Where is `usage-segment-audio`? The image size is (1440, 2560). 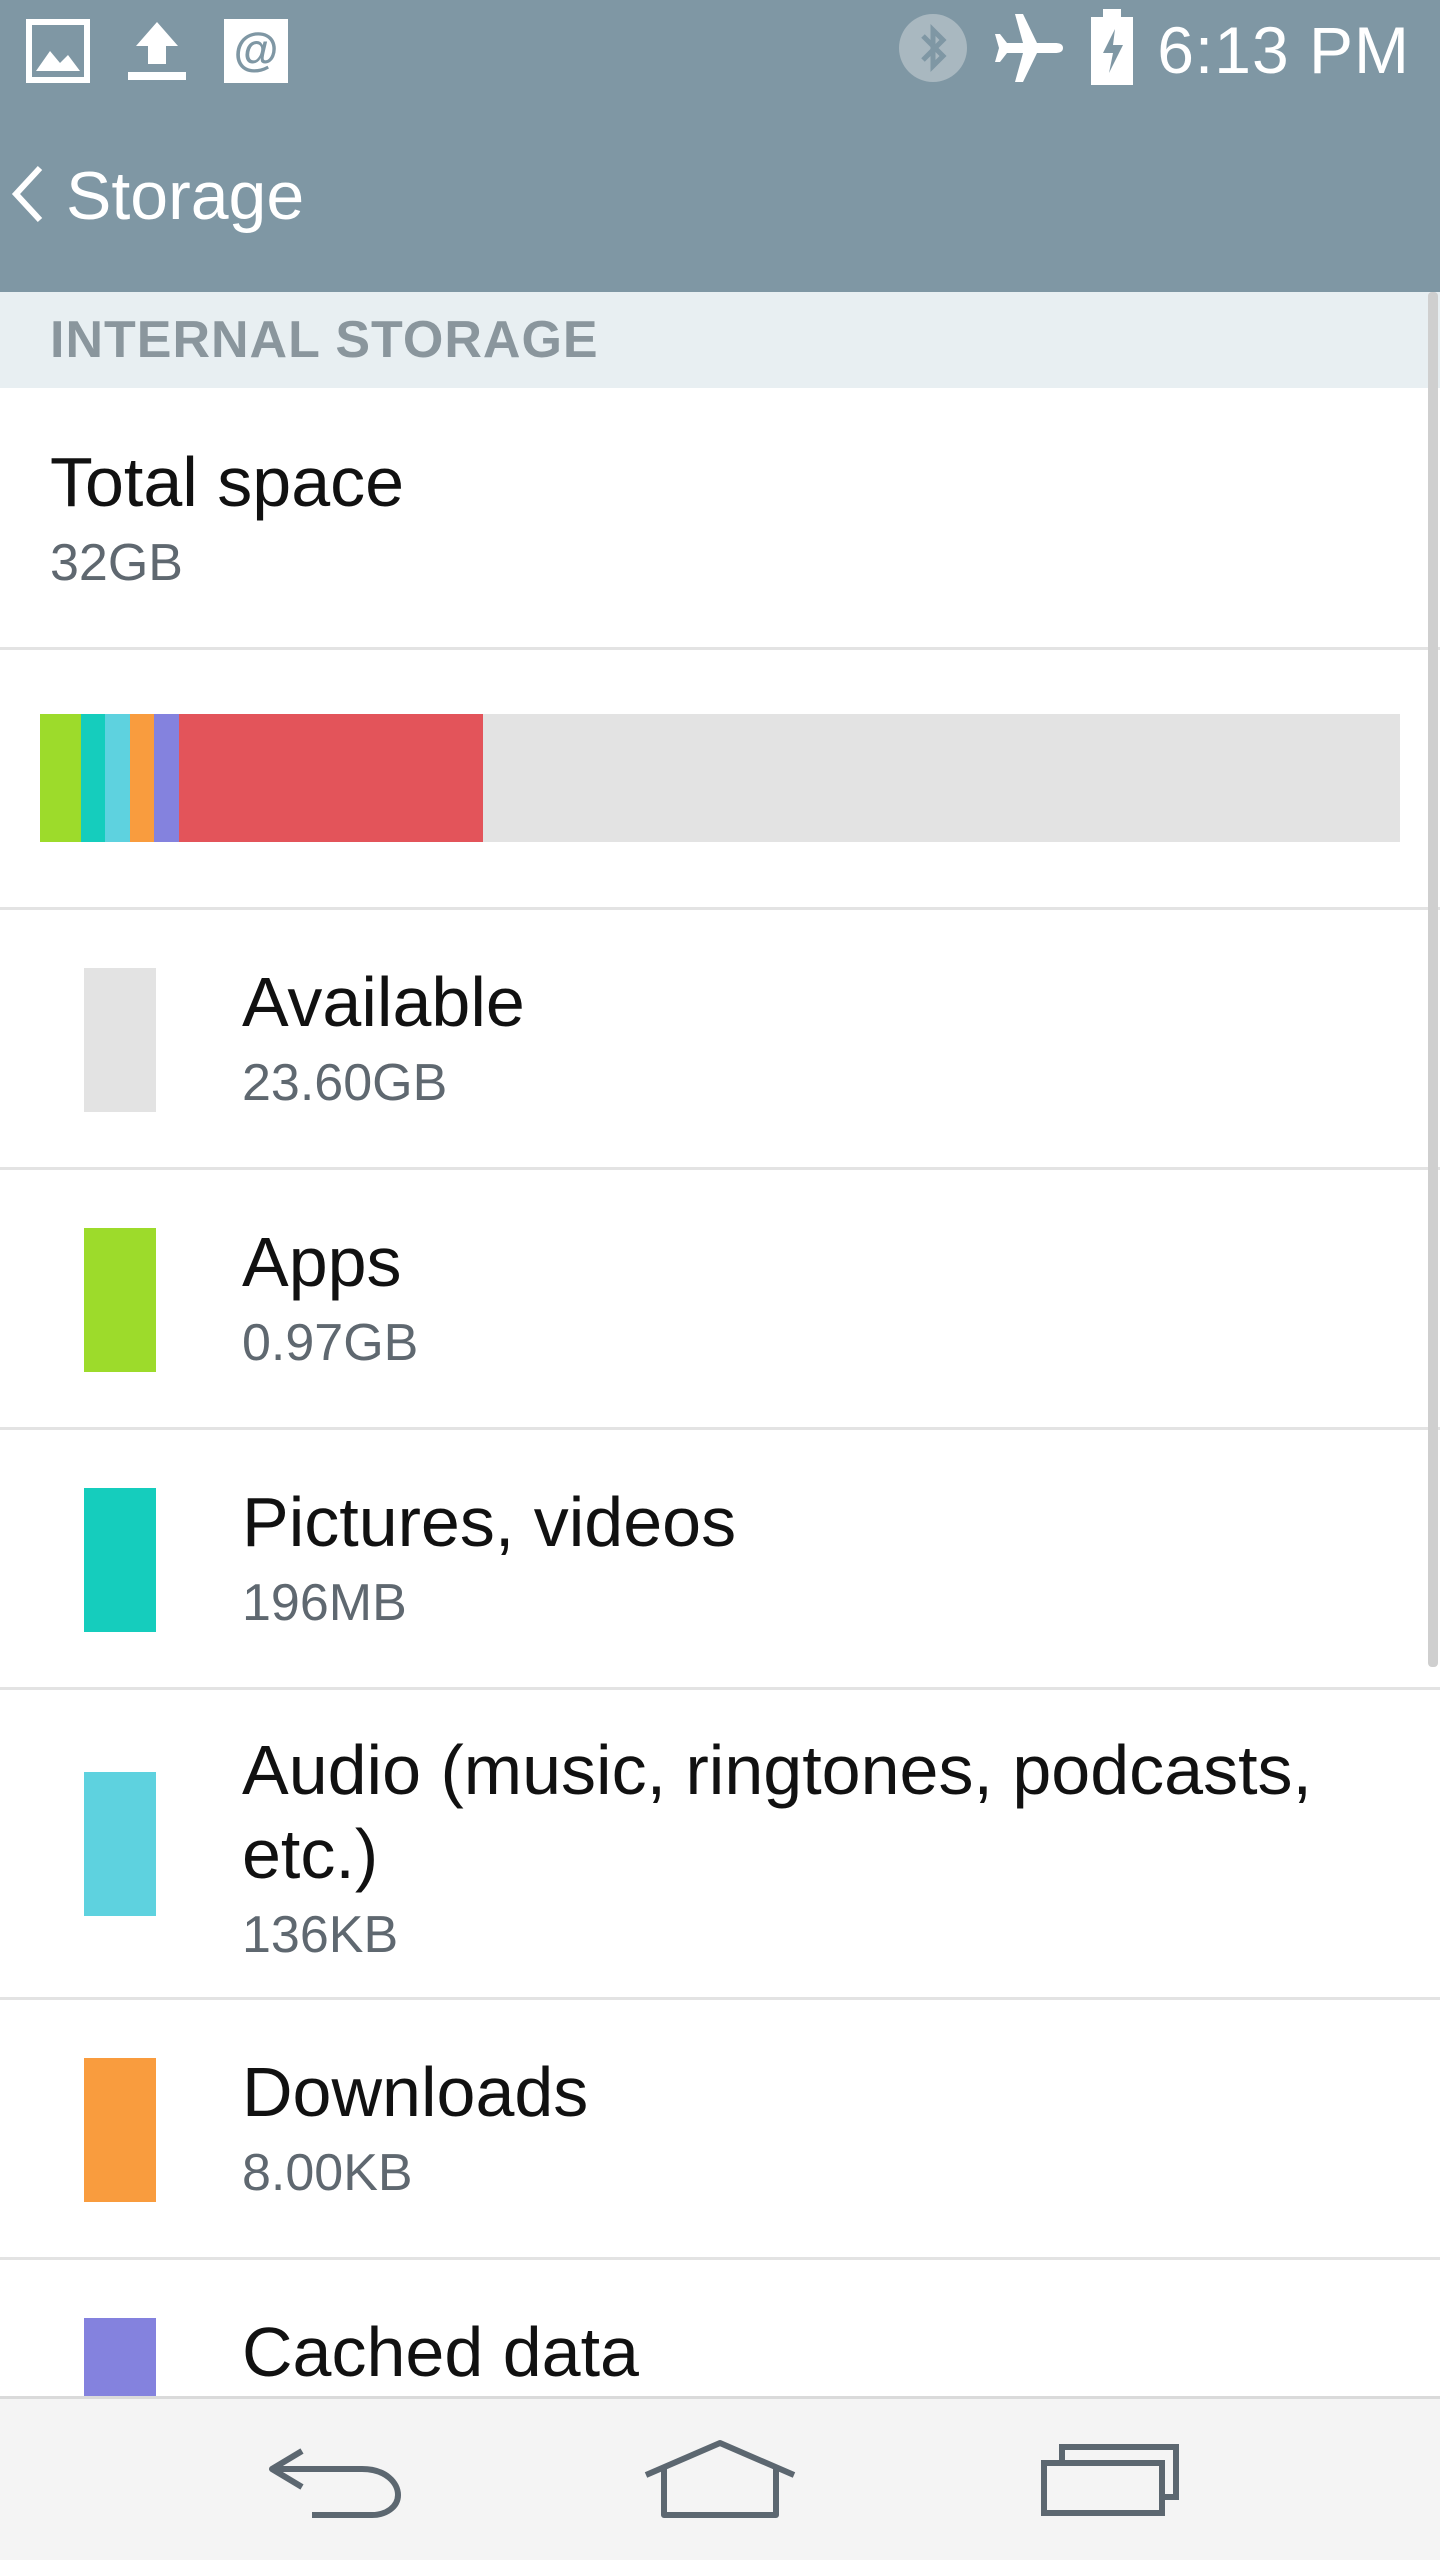 usage-segment-audio is located at coordinates (117, 778).